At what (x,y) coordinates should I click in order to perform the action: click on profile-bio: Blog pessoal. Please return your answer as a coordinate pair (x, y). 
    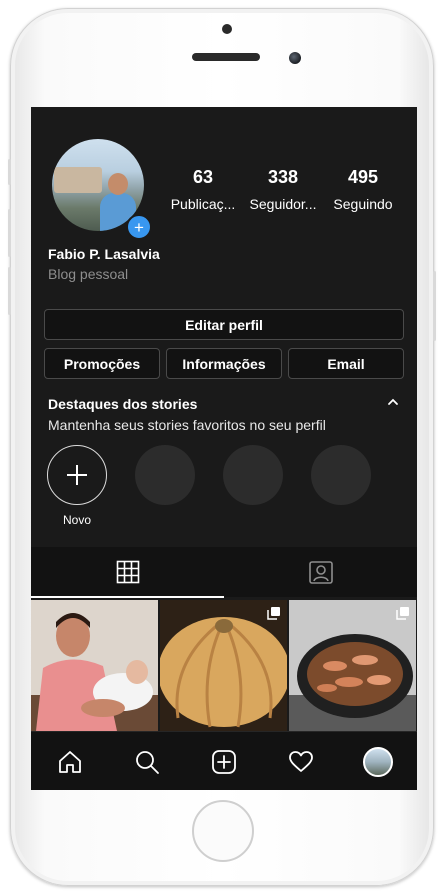
    Looking at the image, I should click on (88, 274).